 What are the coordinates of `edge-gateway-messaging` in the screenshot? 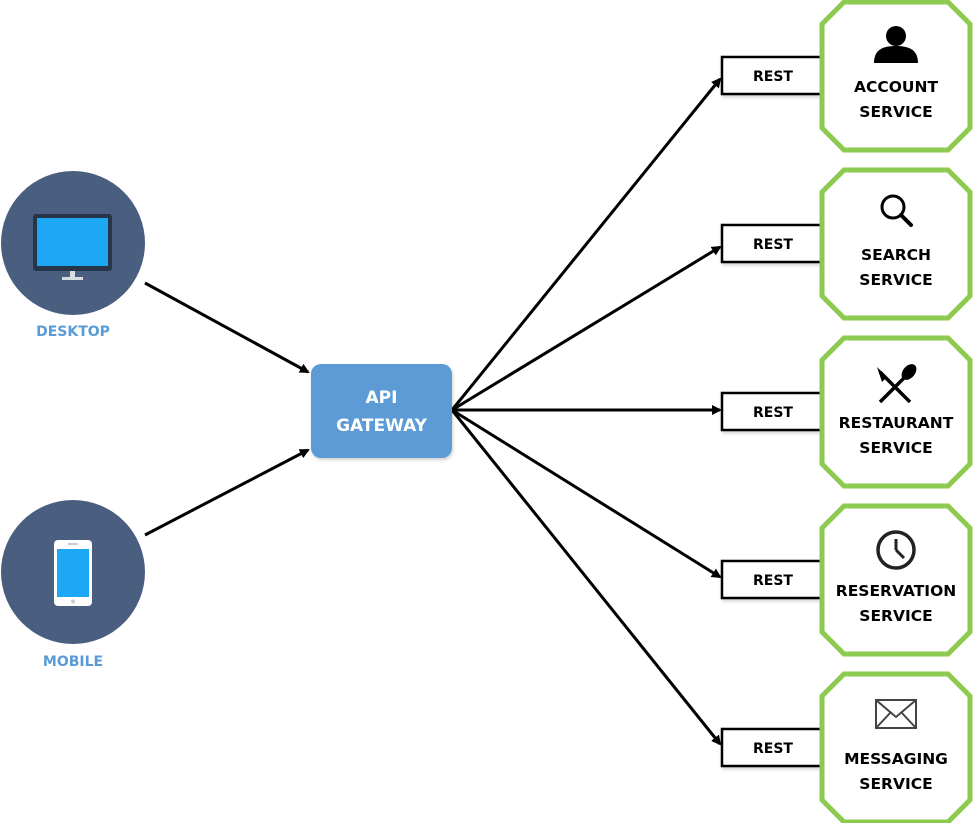 It's located at (586, 577).